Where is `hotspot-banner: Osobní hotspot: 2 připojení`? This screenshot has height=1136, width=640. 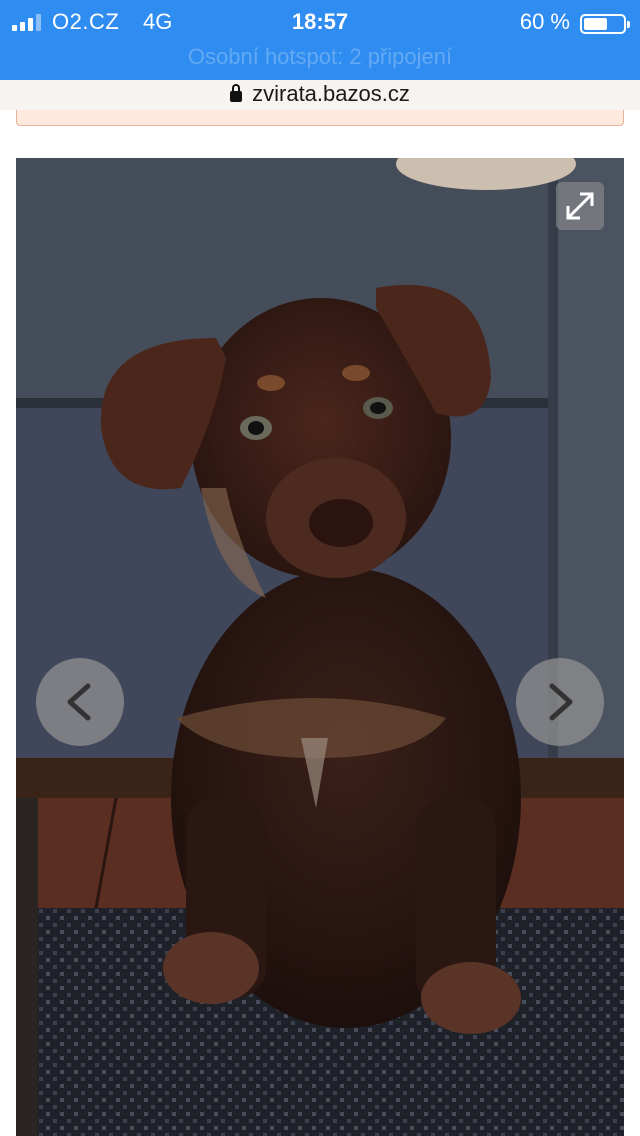
hotspot-banner: Osobní hotspot: 2 připojení is located at coordinates (320, 57).